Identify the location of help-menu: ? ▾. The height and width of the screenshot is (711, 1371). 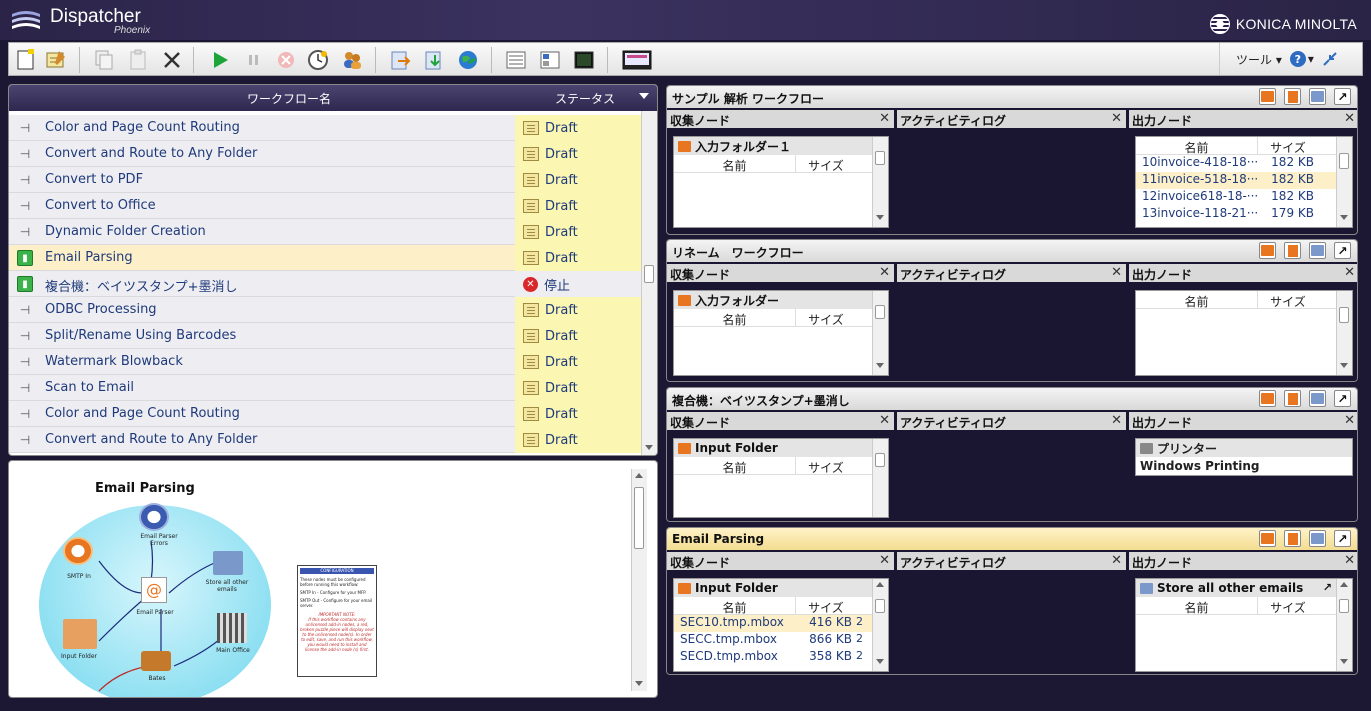
(1301, 59).